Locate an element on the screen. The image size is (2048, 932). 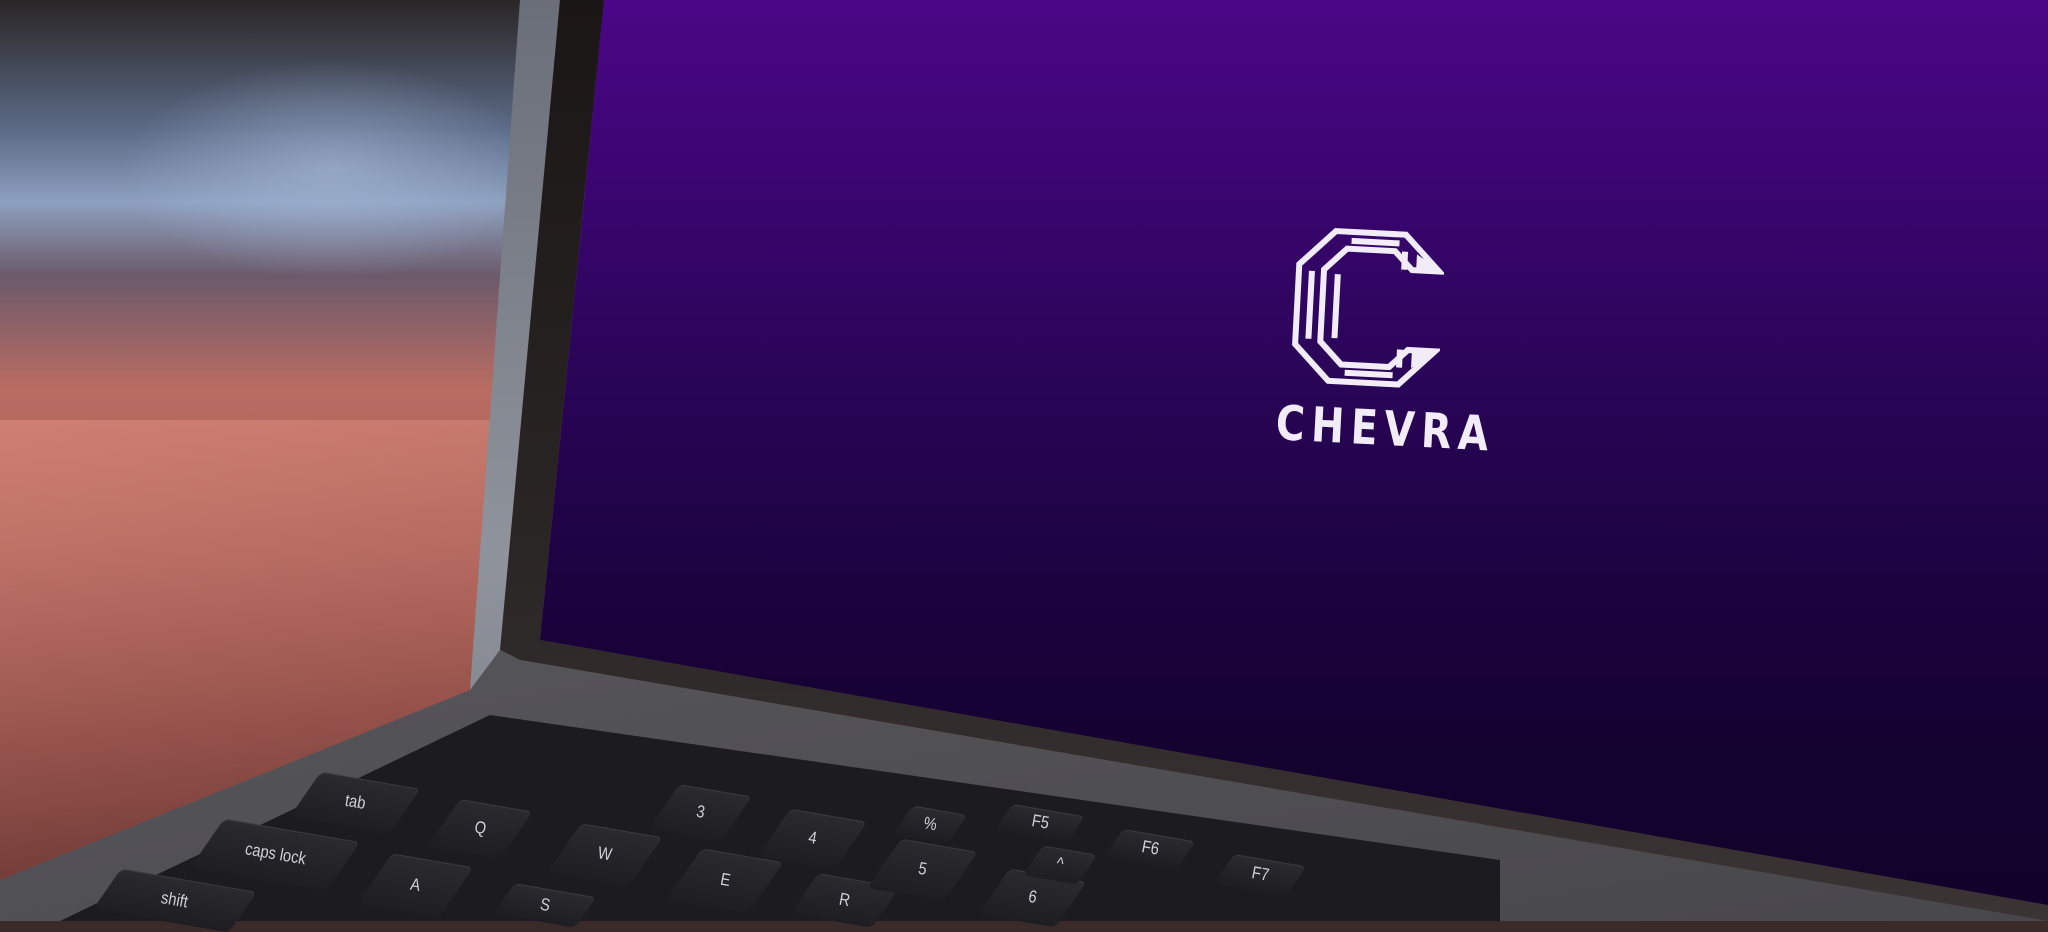
key-label: % is located at coordinates (930, 824).